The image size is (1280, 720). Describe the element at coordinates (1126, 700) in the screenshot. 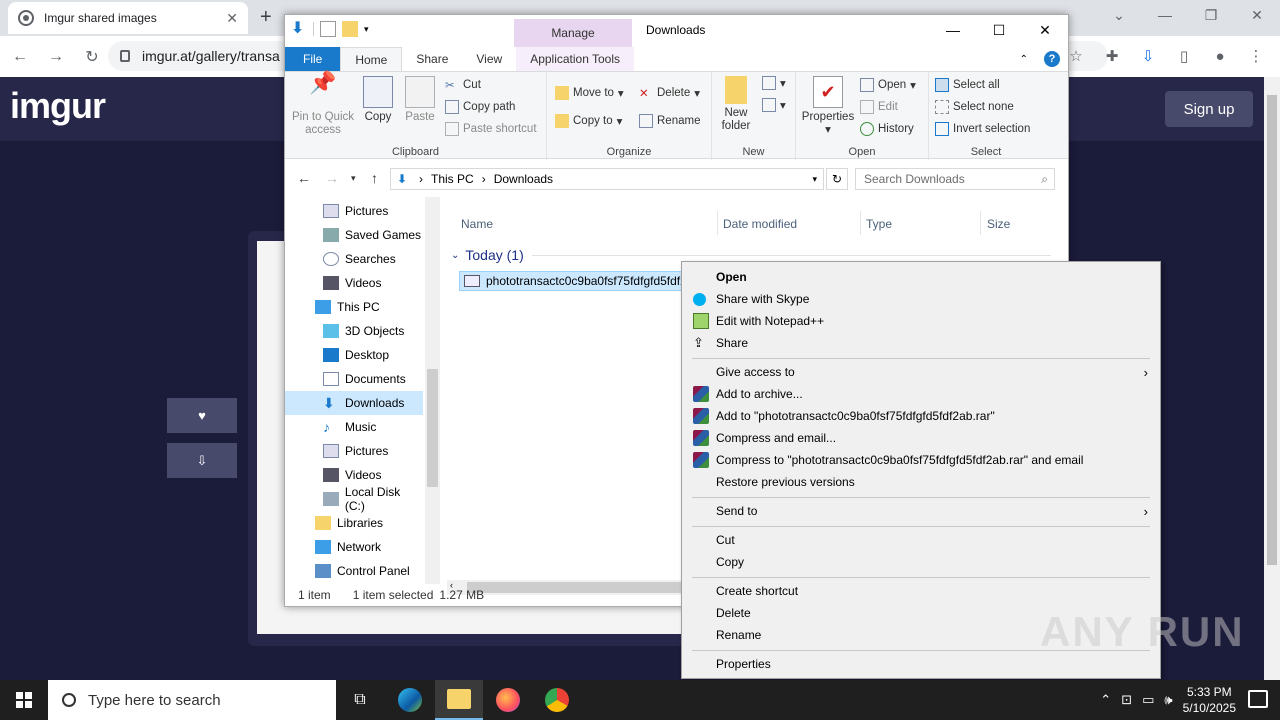

I see `network-tray-icon: ⊡` at that location.